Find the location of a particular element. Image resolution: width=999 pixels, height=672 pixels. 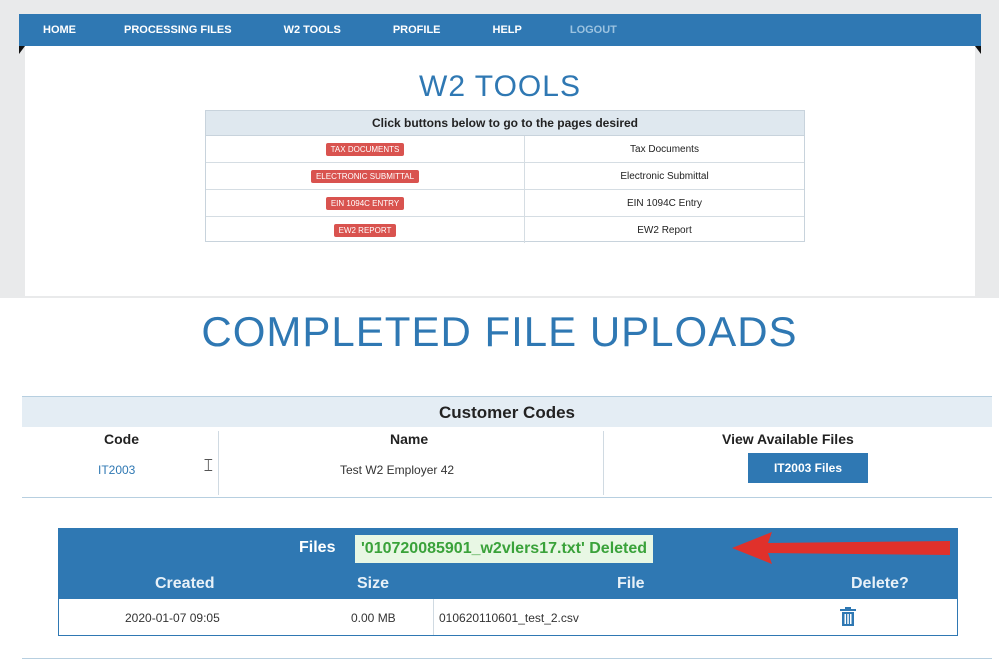

file-size: 0.00 MB is located at coordinates (373, 618).